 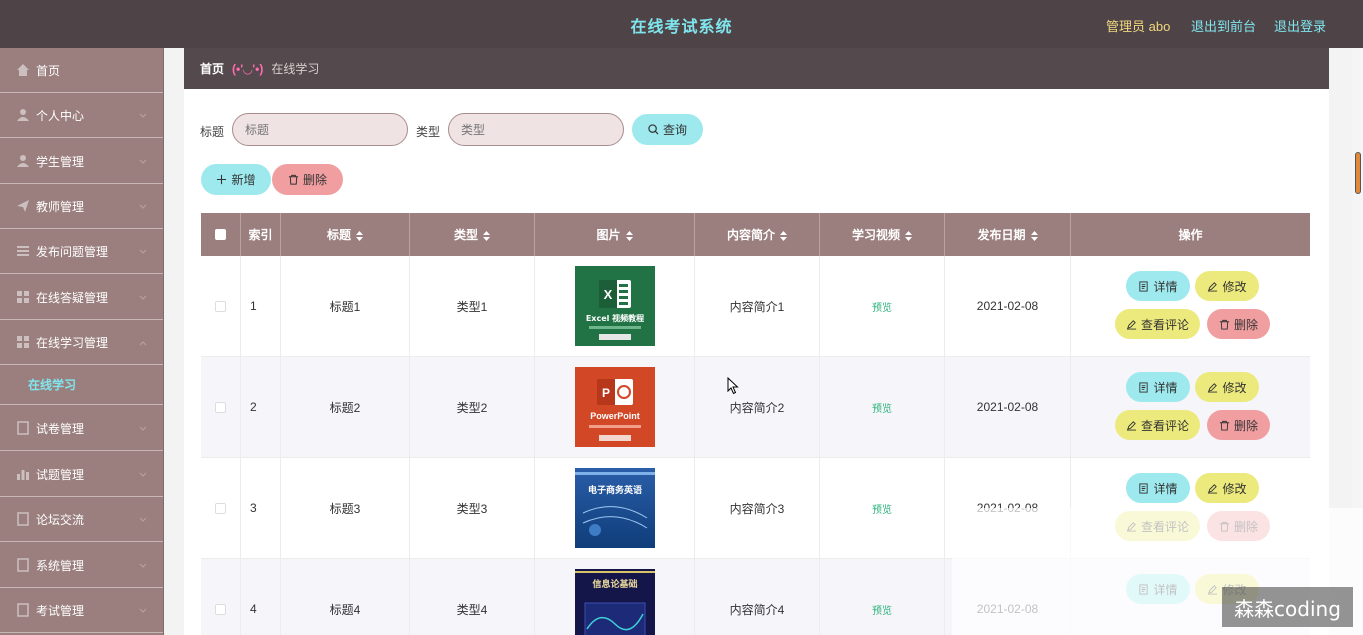 What do you see at coordinates (875, 235) in the screenshot?
I see `column-header-label: 学习视频` at bounding box center [875, 235].